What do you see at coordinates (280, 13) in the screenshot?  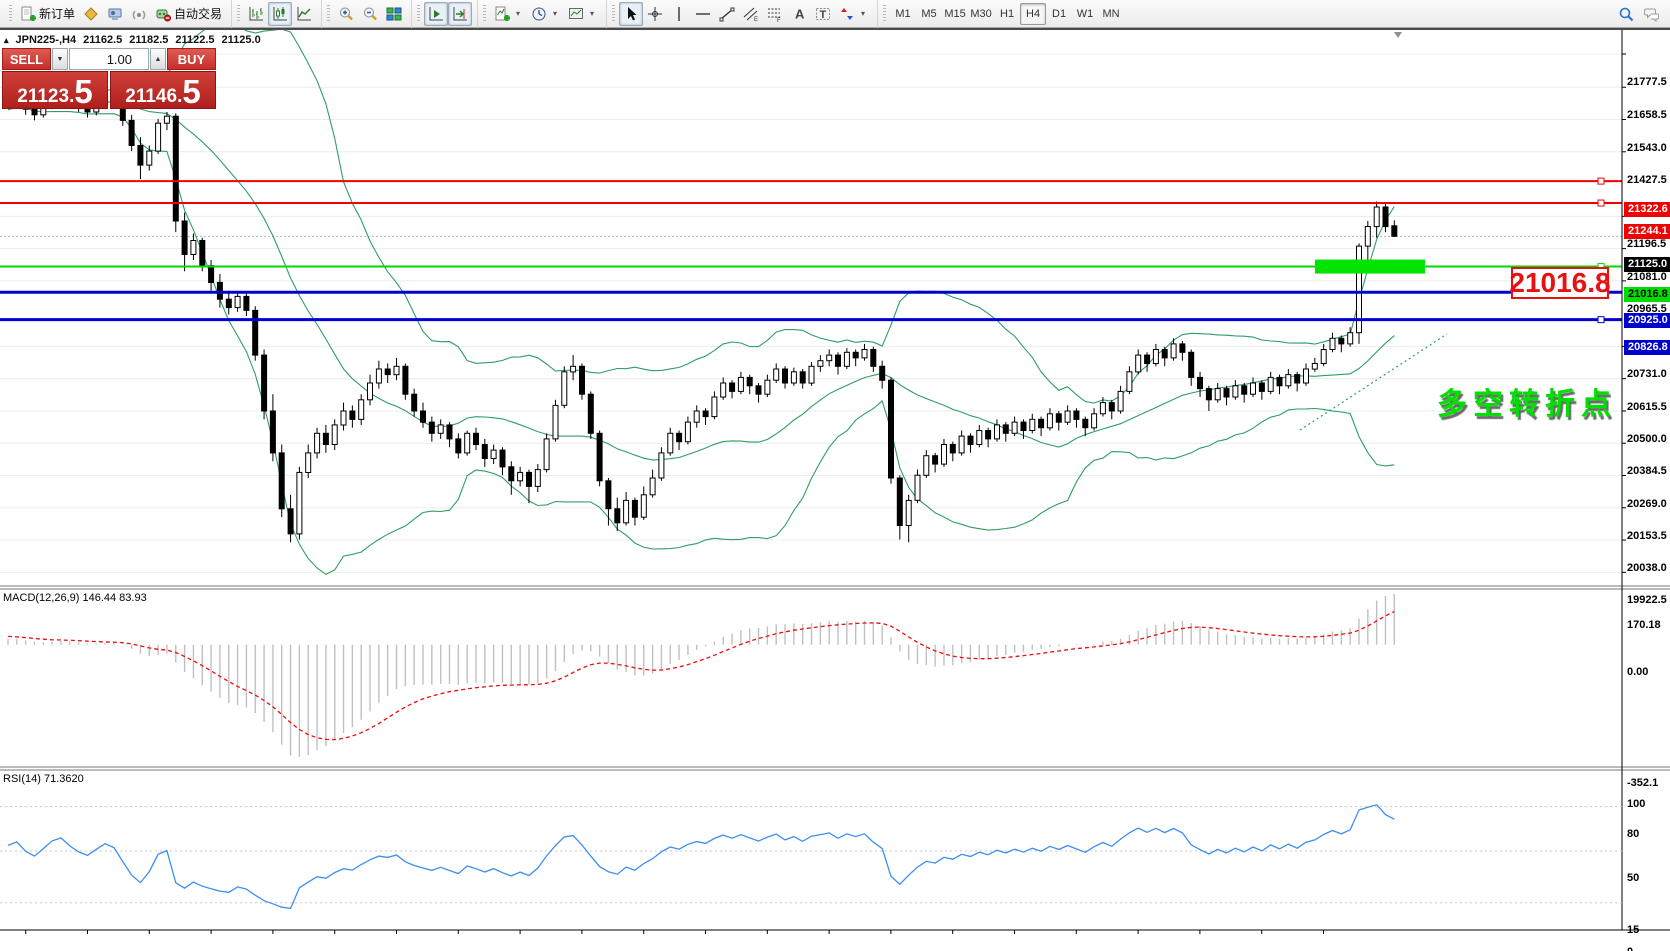 I see `candlestick-chart-button` at bounding box center [280, 13].